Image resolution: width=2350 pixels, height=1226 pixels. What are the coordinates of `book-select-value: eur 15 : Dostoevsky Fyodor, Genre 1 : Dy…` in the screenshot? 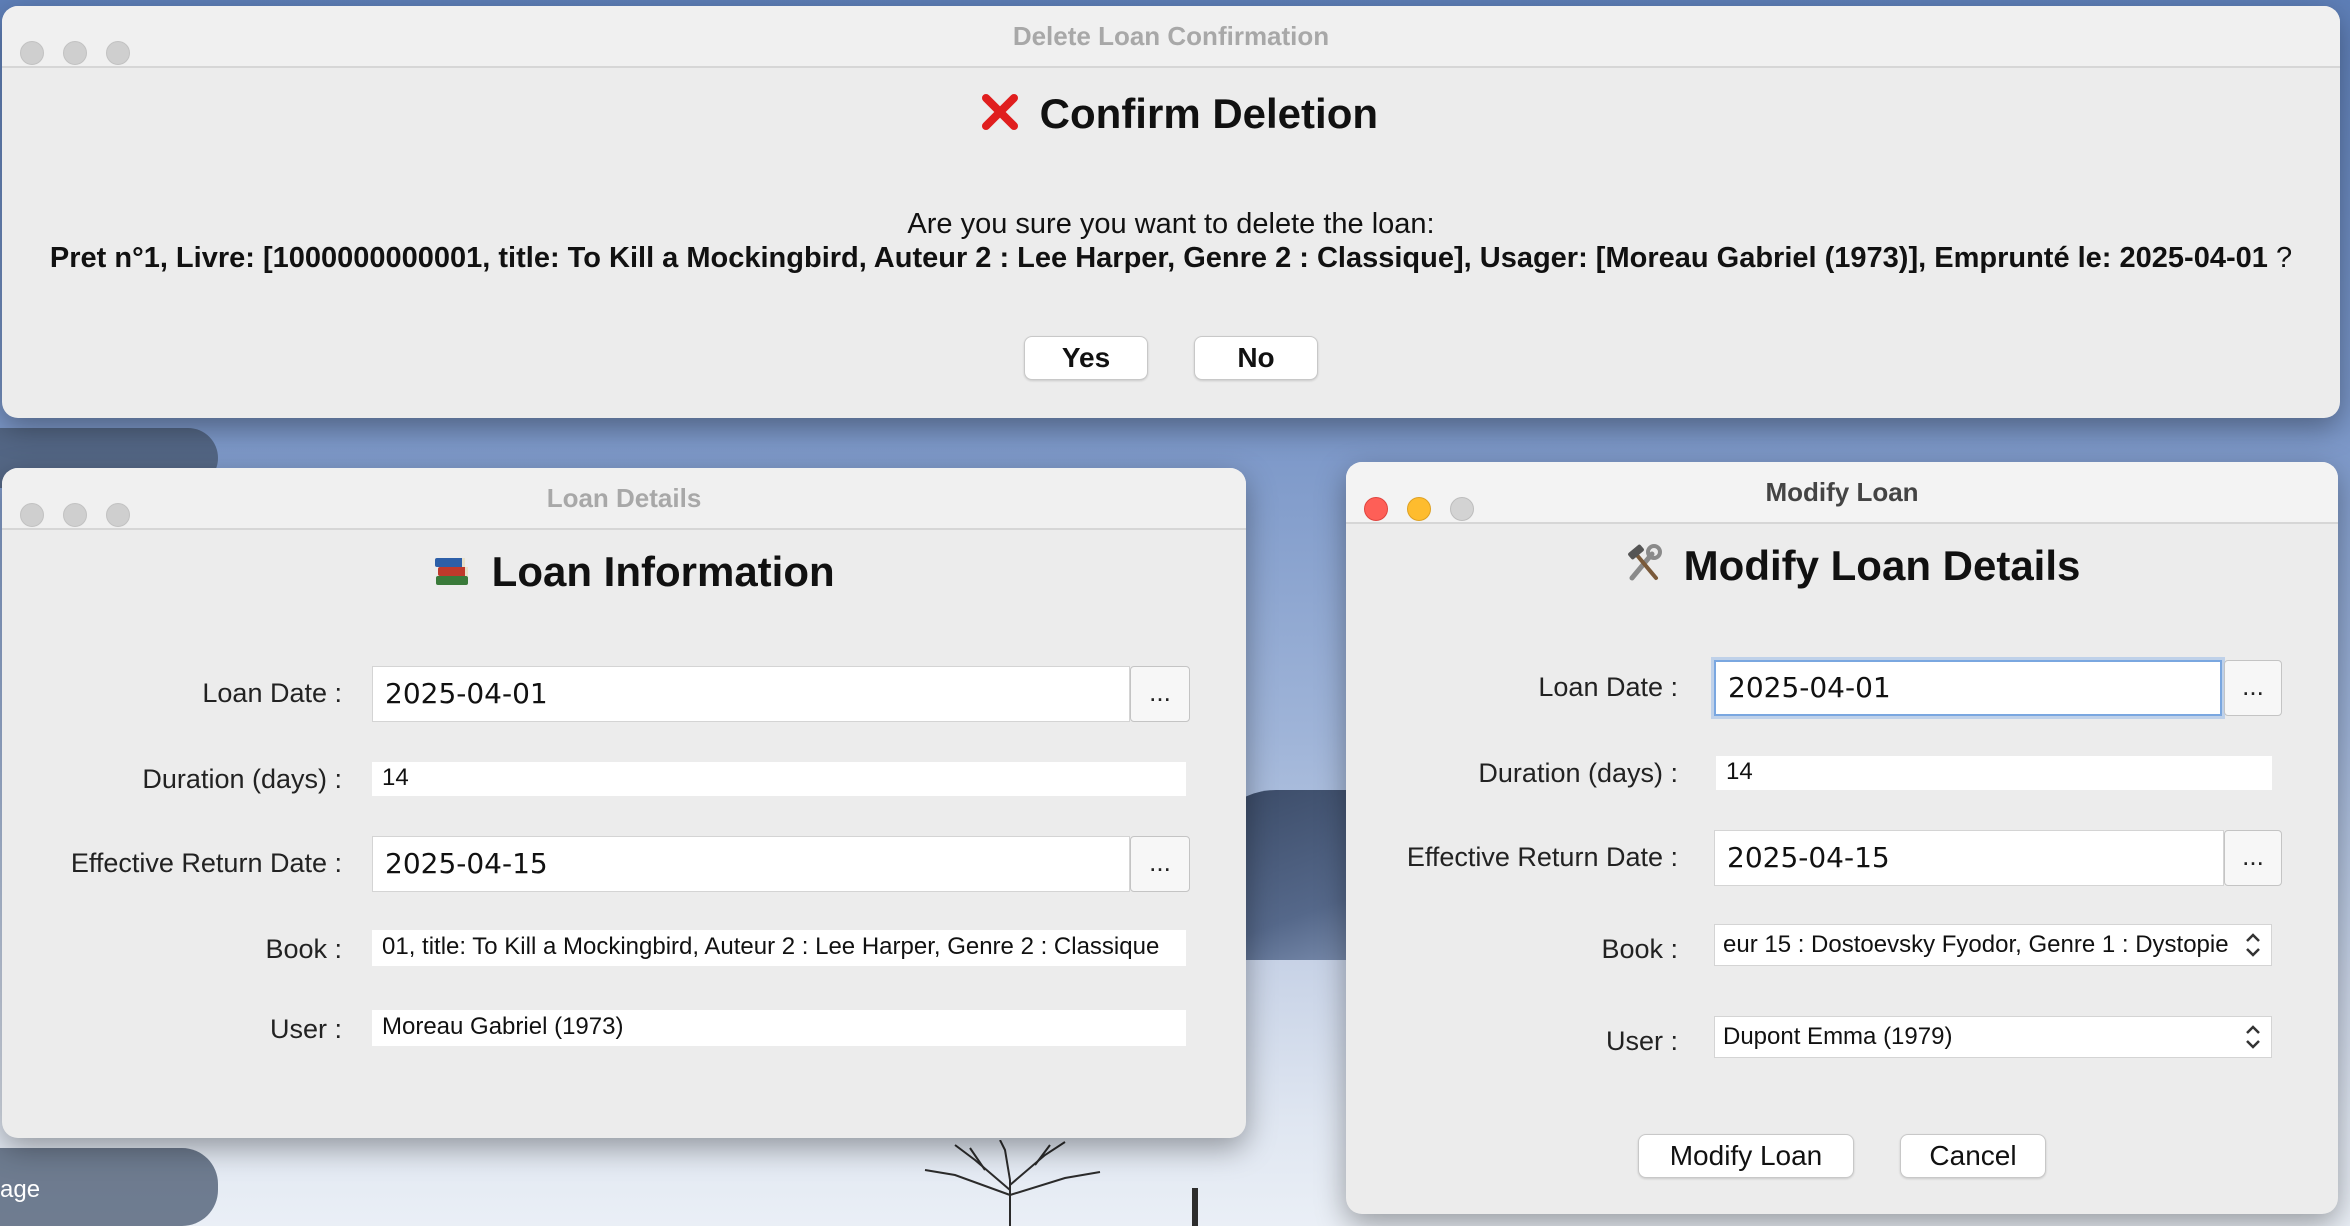 It's located at (1976, 944).